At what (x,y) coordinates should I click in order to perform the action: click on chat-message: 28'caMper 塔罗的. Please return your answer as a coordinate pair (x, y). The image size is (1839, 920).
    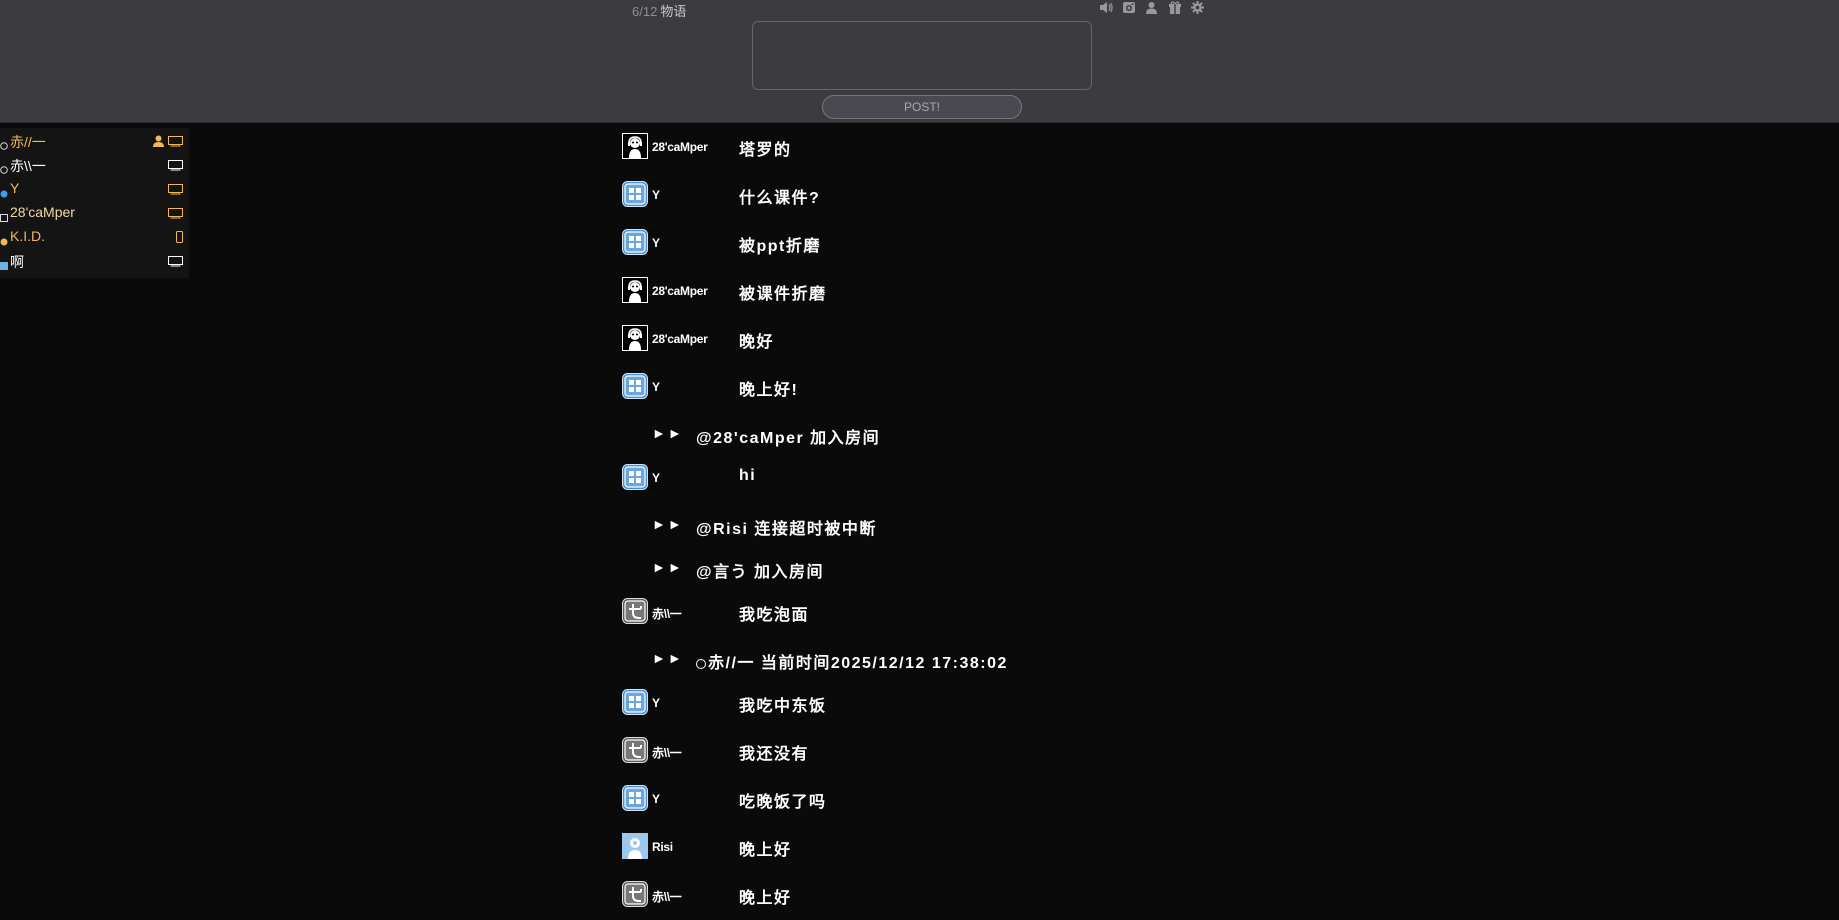
    Looking at the image, I should click on (972, 155).